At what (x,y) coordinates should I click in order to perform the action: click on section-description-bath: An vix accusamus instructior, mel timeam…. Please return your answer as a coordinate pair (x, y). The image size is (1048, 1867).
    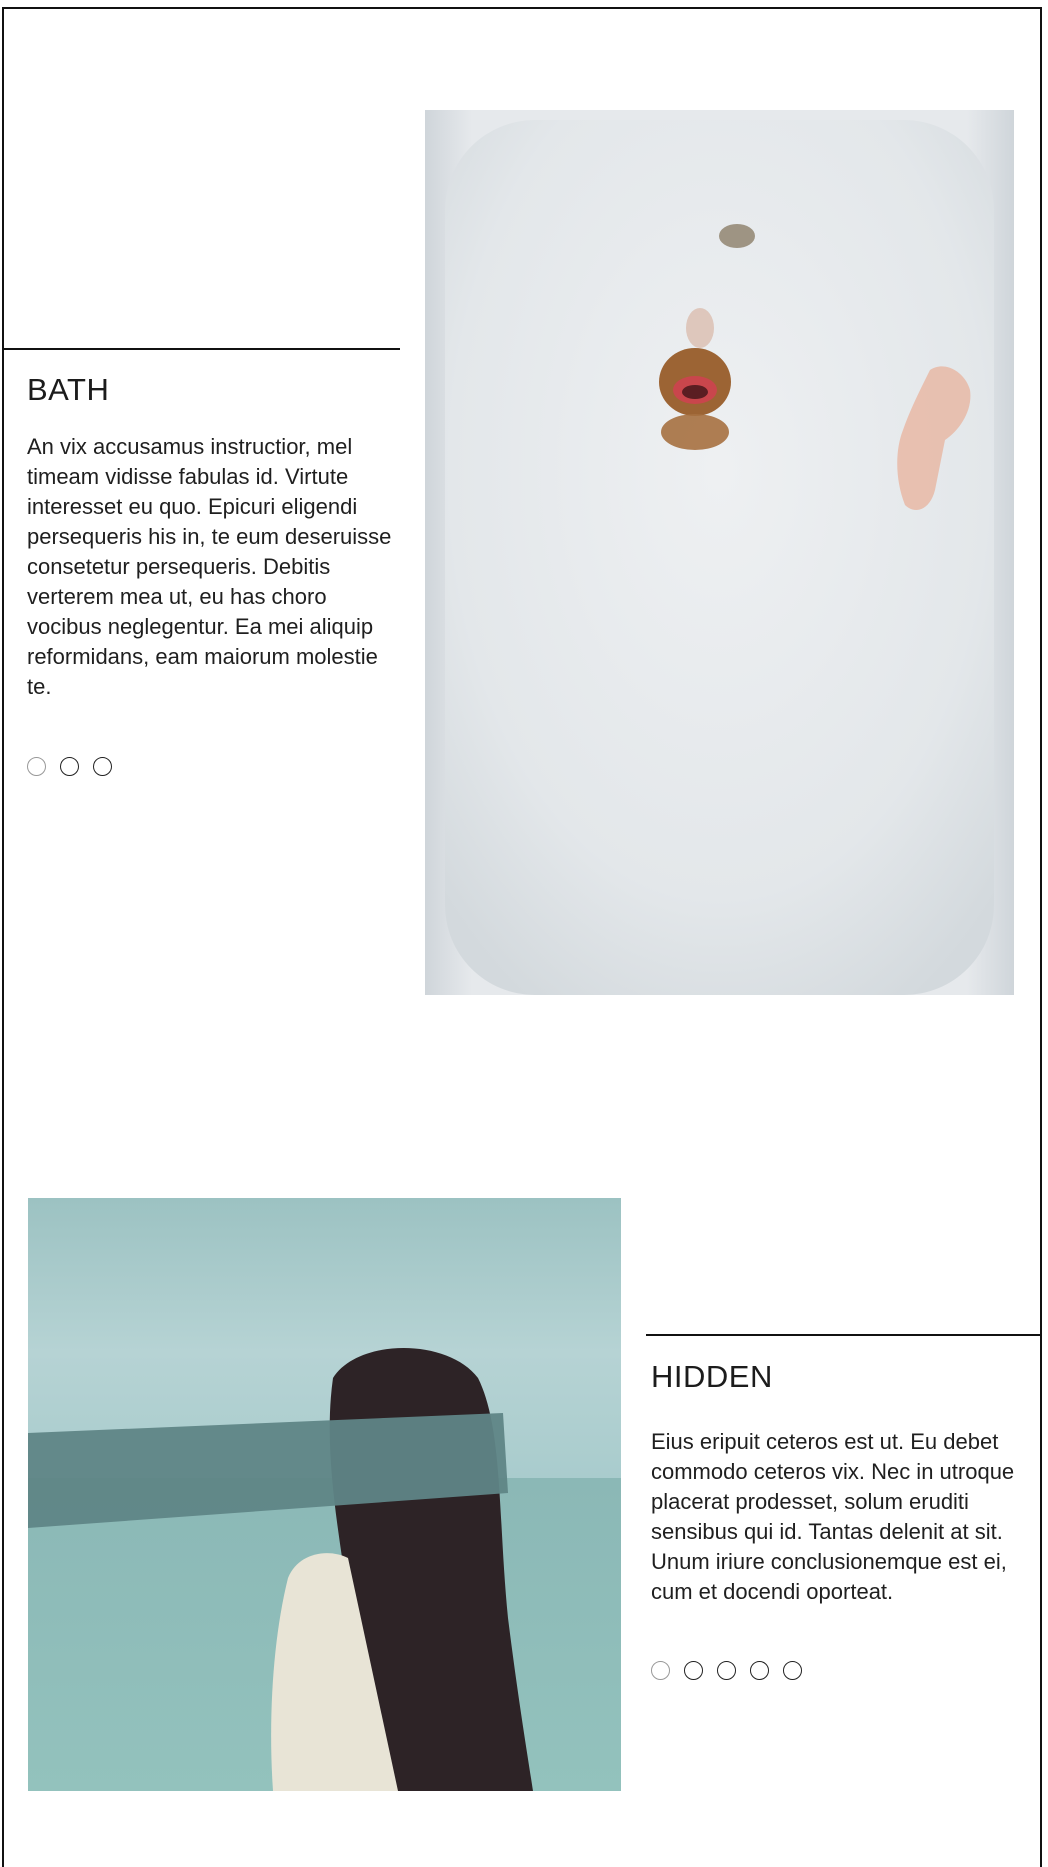
    Looking at the image, I should click on (209, 566).